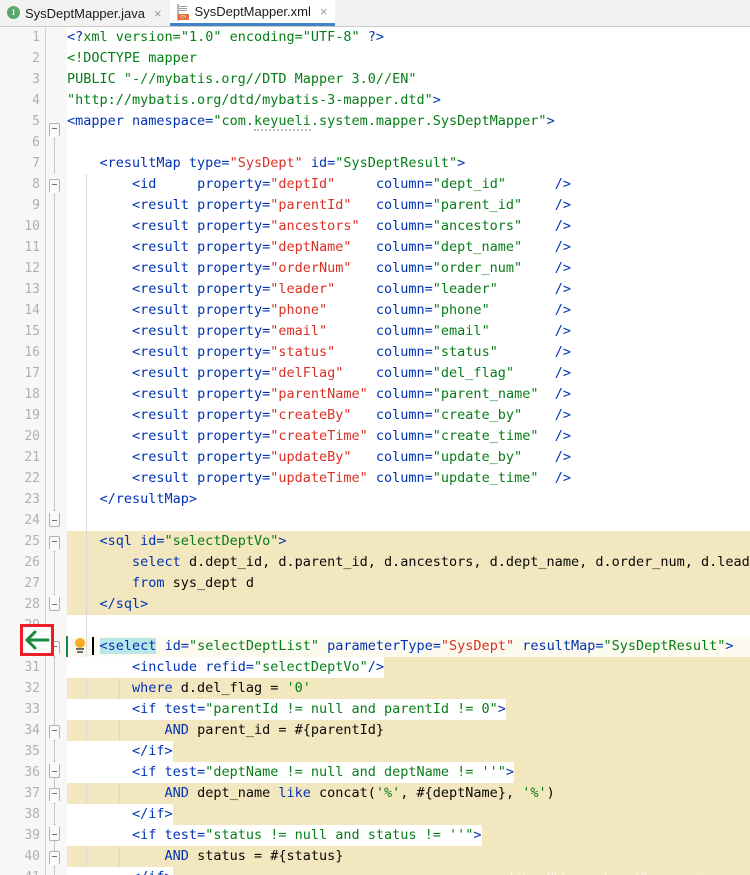 This screenshot has height=875, width=750. I want to click on tab-label: SysDeptMapper.xml, so click(252, 11).